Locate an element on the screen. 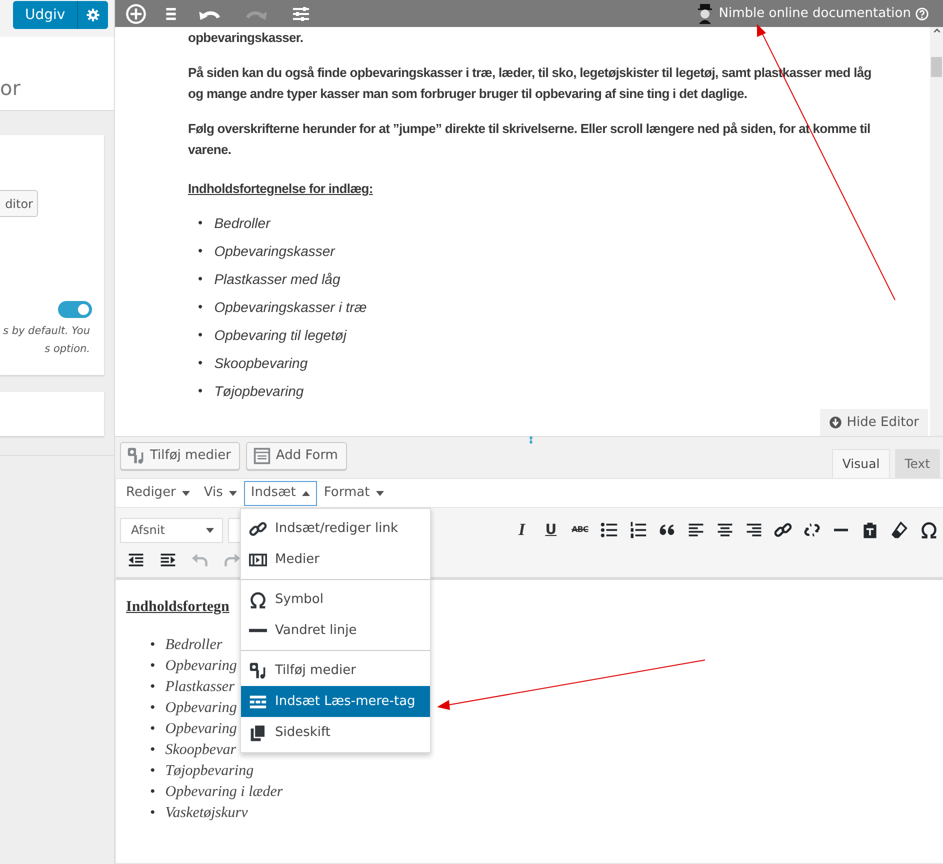 This screenshot has width=943, height=864. publish-button: Udgiv is located at coordinates (45, 15).